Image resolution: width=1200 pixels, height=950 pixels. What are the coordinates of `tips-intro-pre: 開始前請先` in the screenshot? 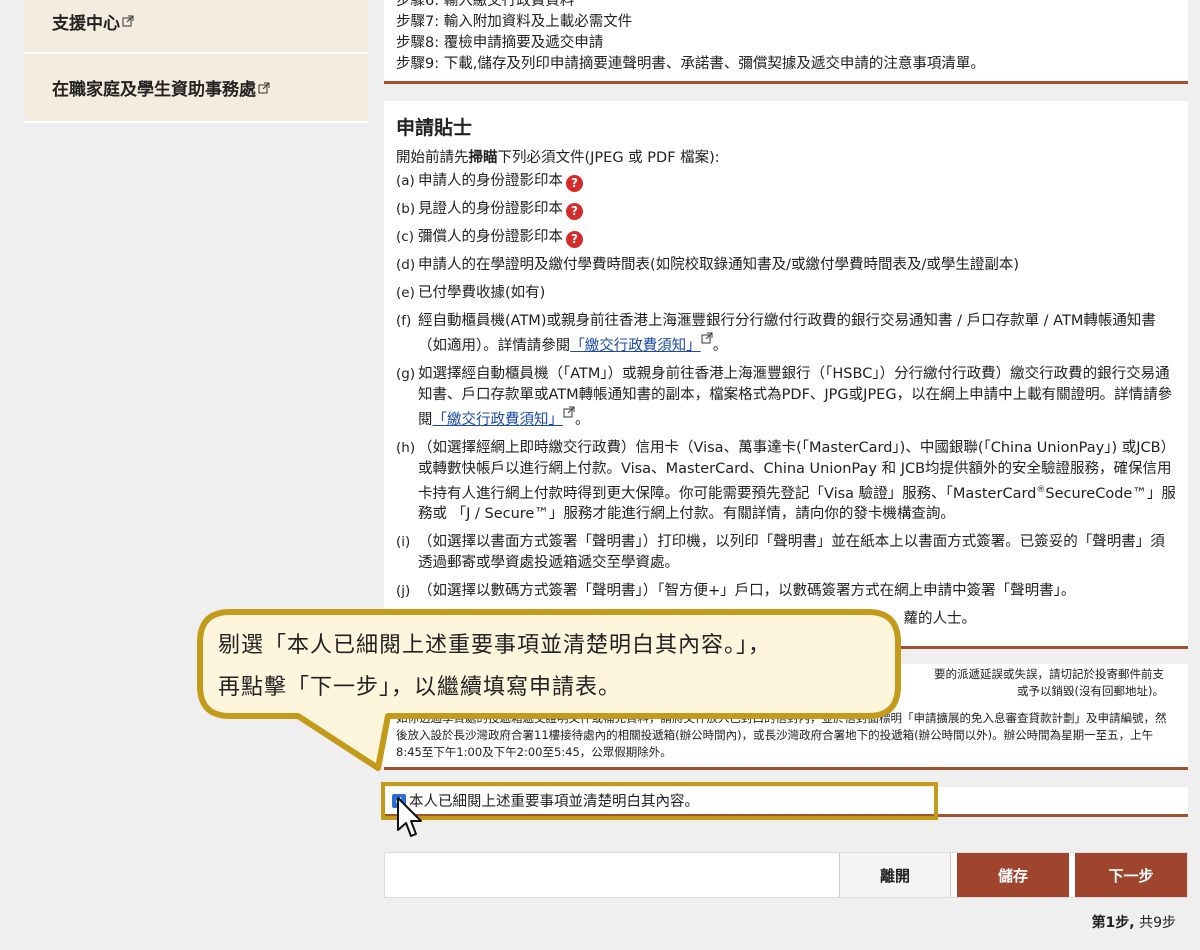 It's located at (432, 158).